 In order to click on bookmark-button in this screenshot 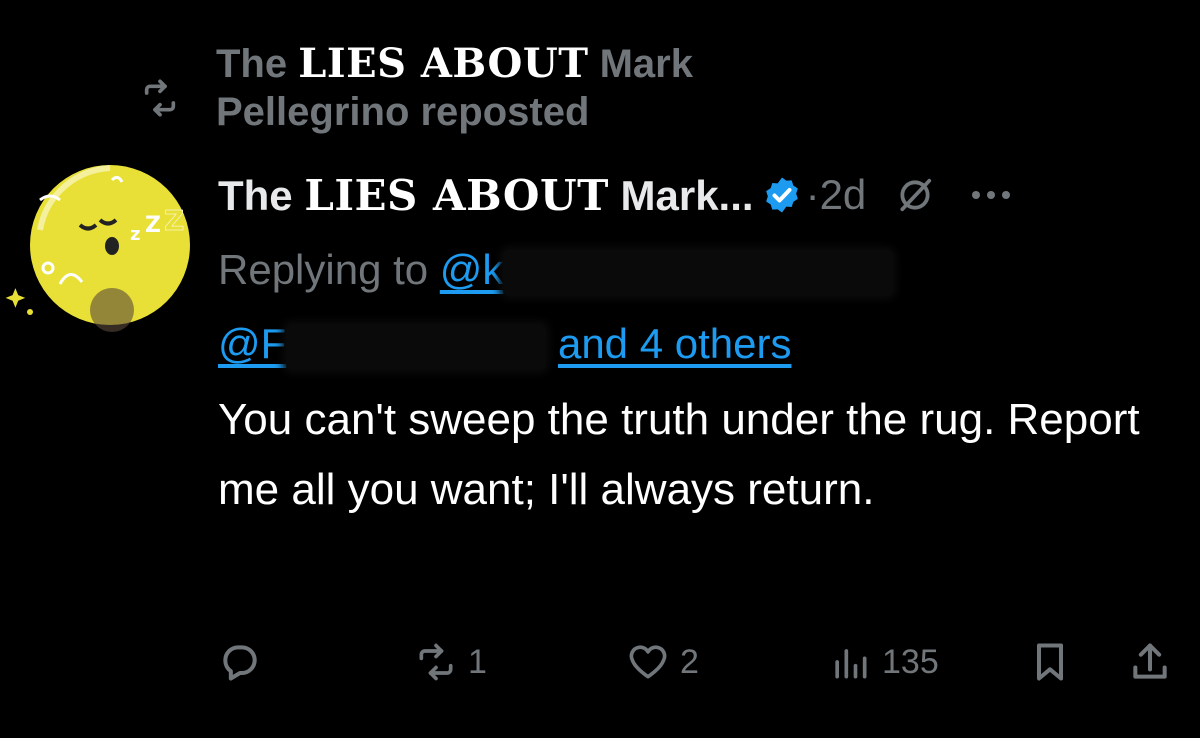, I will do `click(1050, 662)`.